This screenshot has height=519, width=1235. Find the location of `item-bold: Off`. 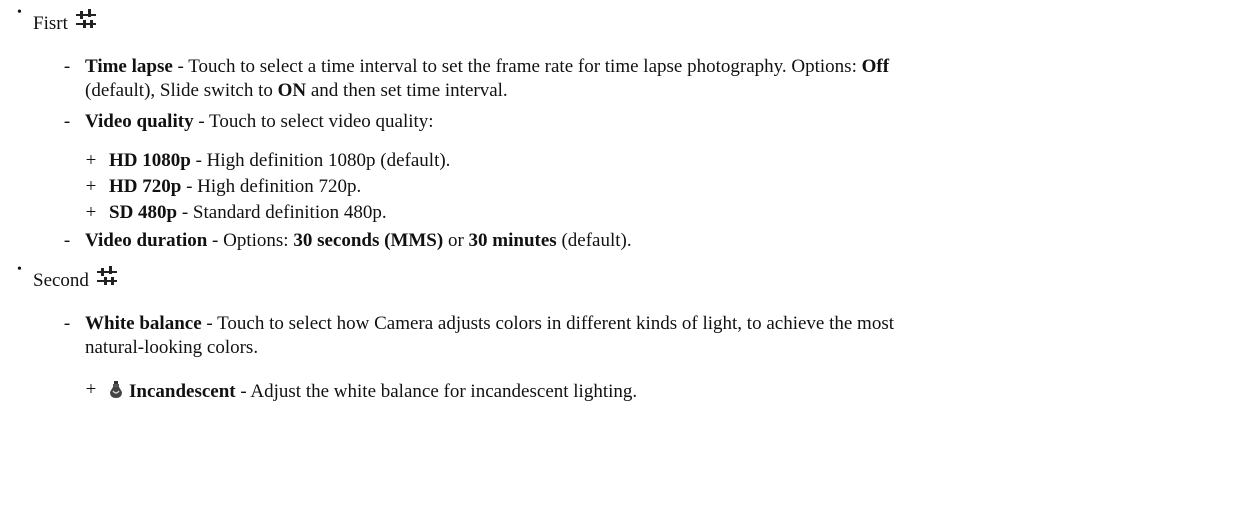

item-bold: Off is located at coordinates (875, 66).